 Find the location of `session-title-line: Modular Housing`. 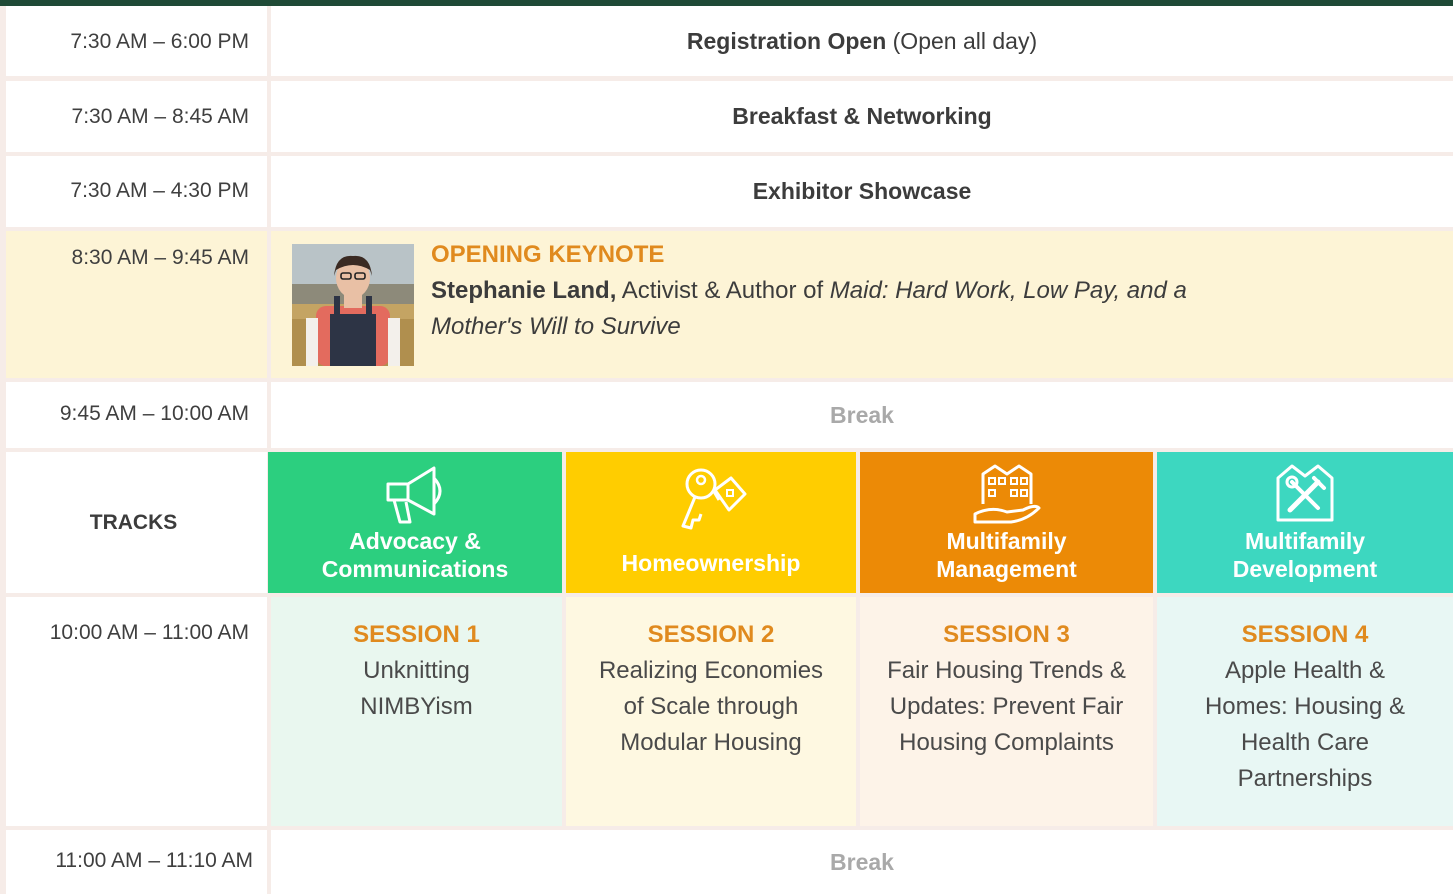

session-title-line: Modular Housing is located at coordinates (711, 742).